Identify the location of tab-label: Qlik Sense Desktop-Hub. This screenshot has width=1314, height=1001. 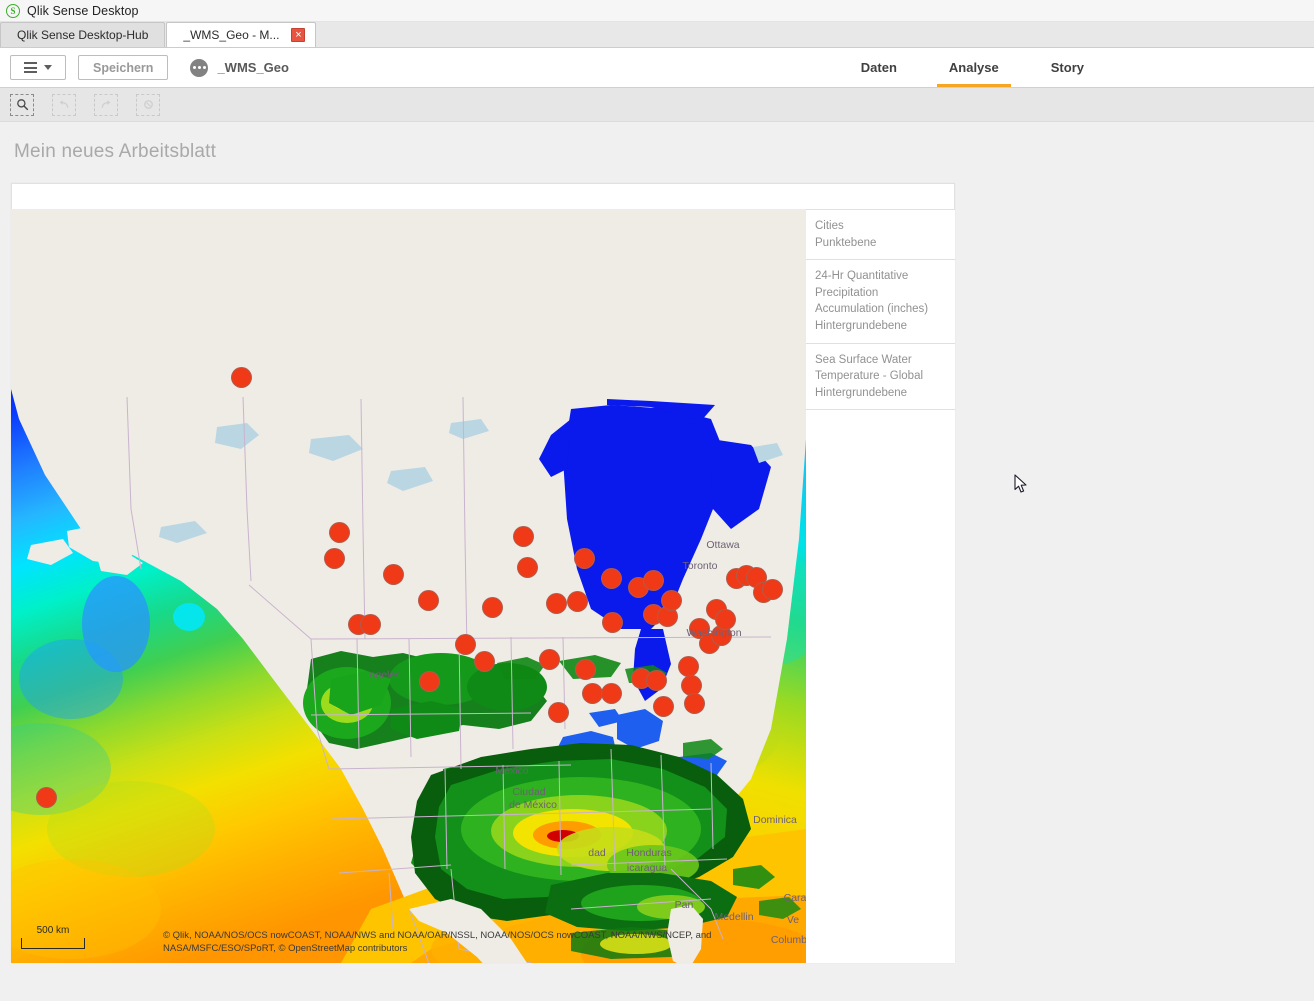
(83, 35).